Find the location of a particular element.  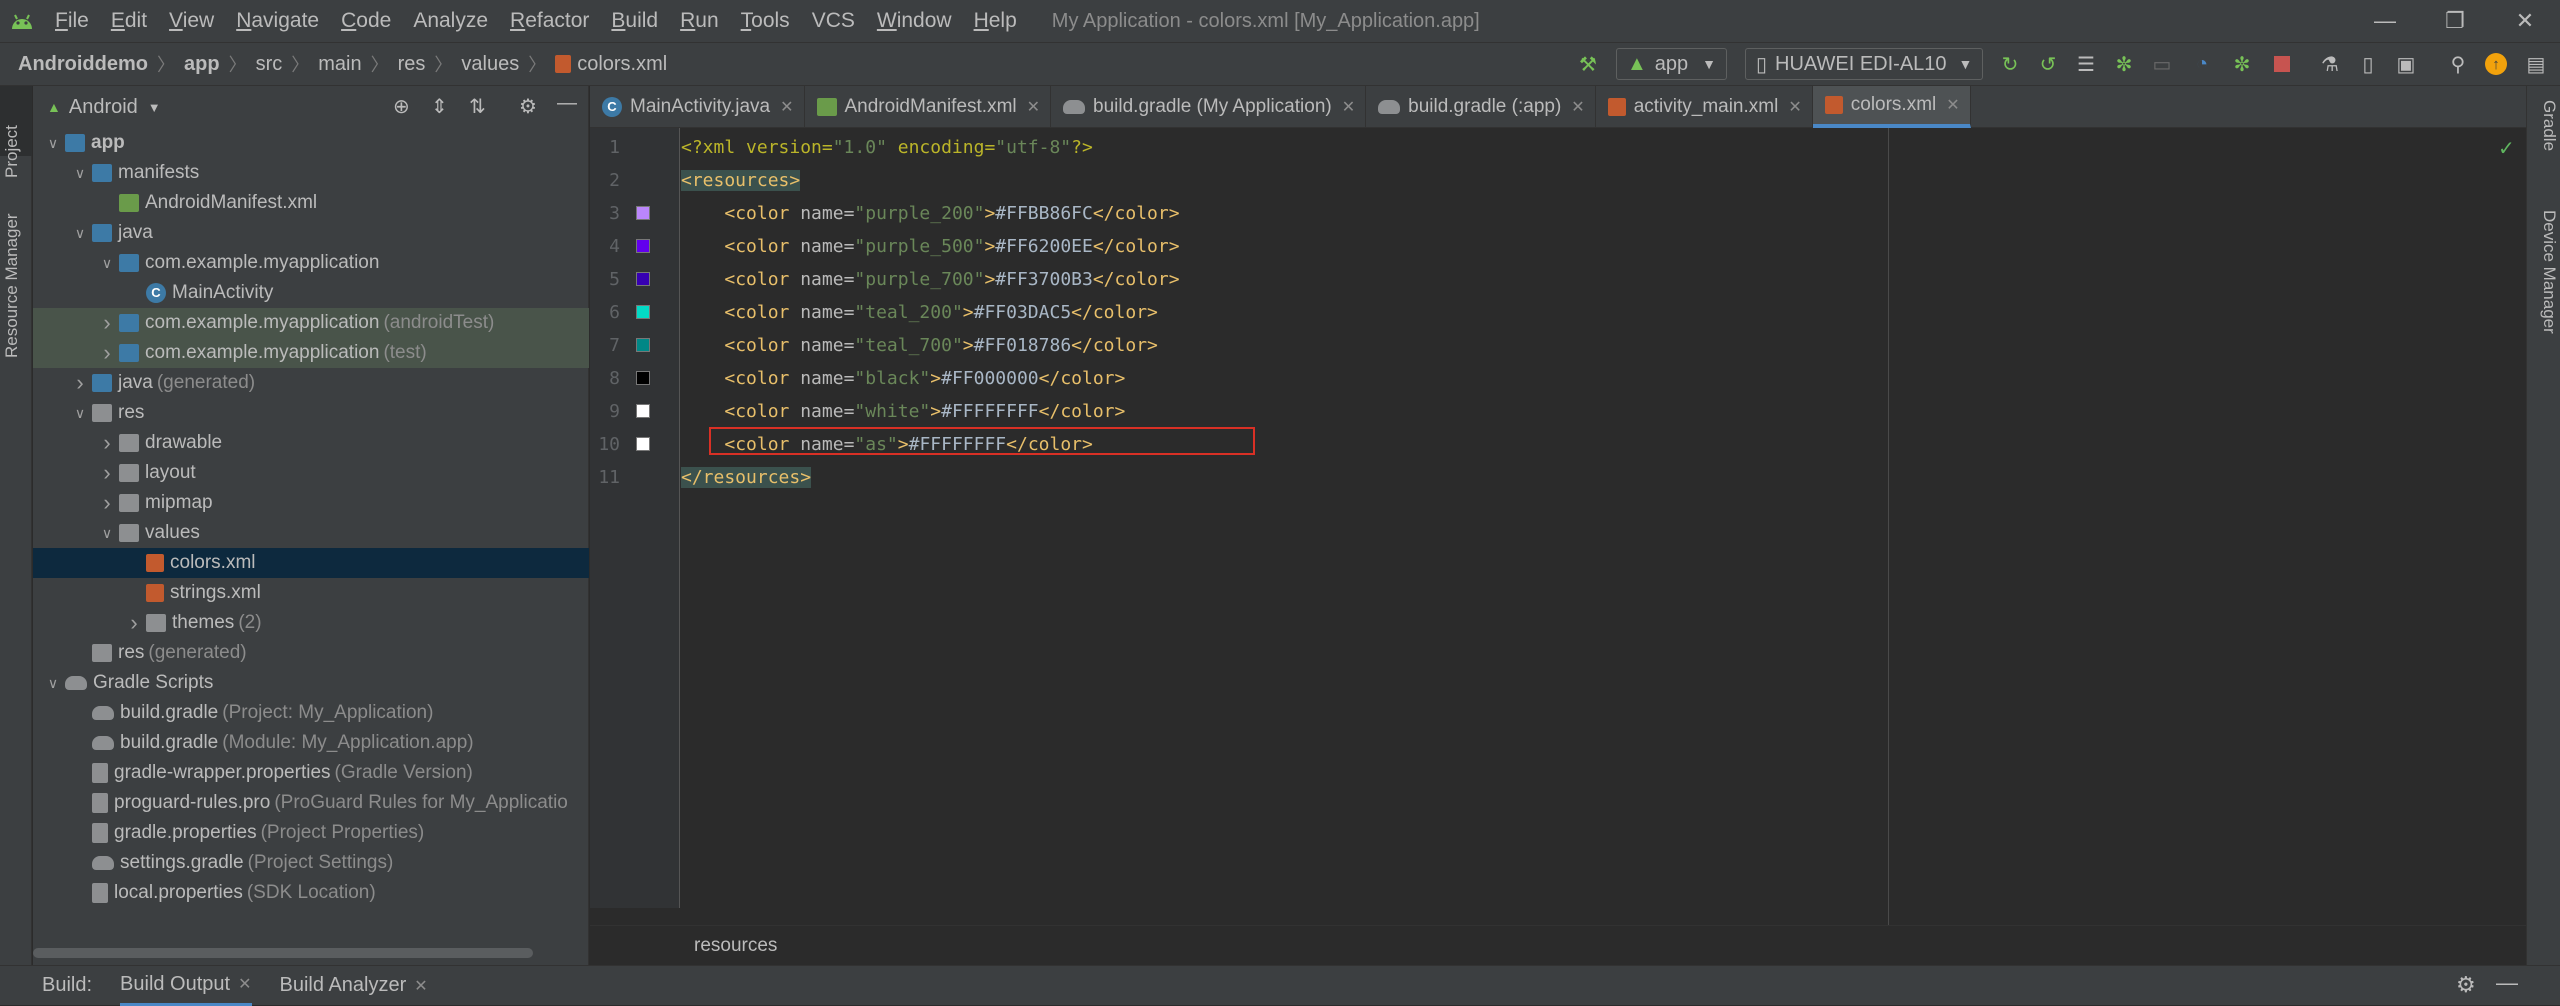

build-output-tab: Build Output ✕ is located at coordinates (186, 986).